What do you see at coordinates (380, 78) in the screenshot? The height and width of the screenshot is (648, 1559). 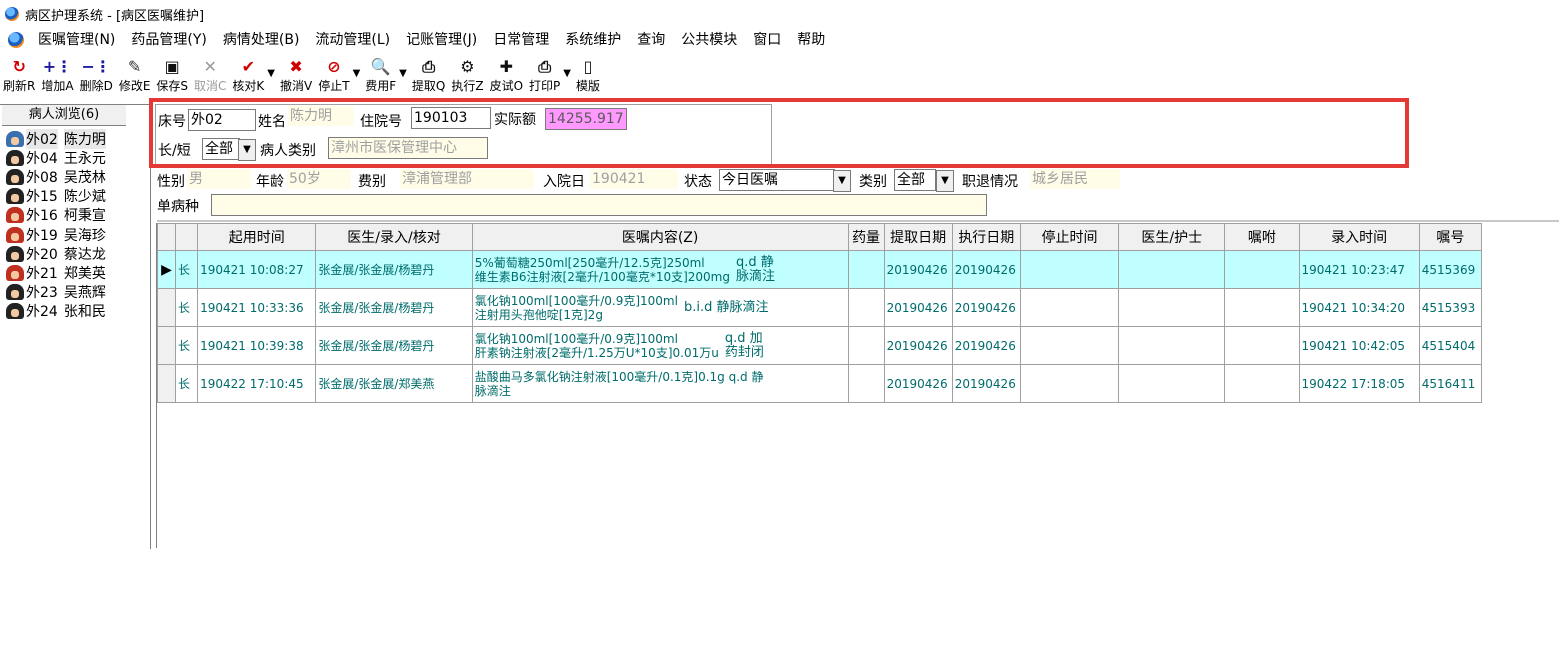 I see `toolbar-button: 🔍 费用F` at bounding box center [380, 78].